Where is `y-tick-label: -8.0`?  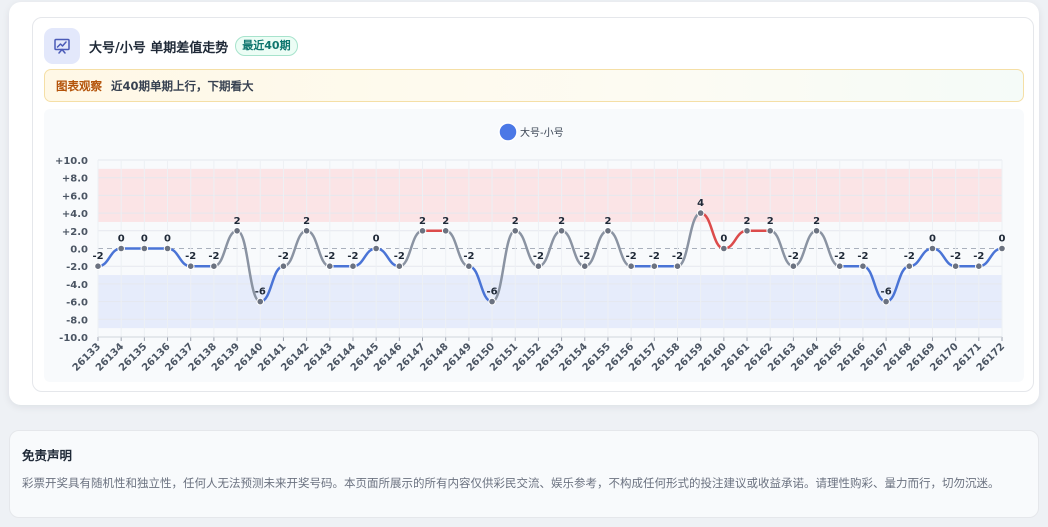
y-tick-label: -8.0 is located at coordinates (77, 320).